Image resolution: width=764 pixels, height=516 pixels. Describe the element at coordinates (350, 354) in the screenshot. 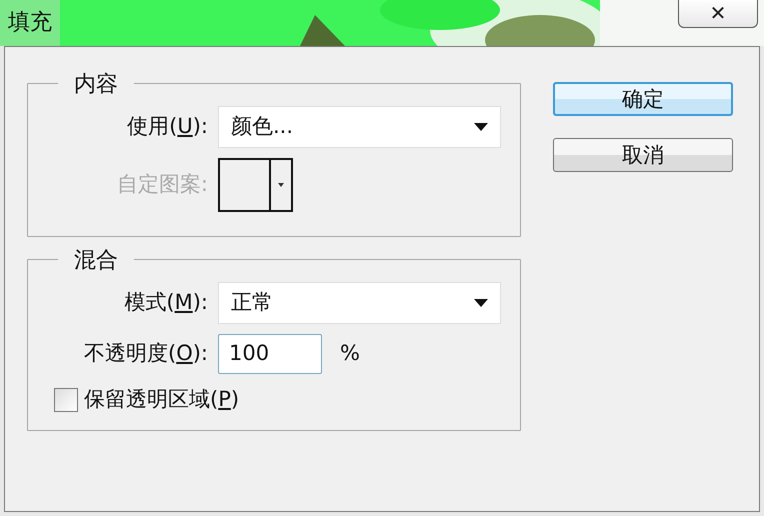

I see `unit-label: %` at that location.